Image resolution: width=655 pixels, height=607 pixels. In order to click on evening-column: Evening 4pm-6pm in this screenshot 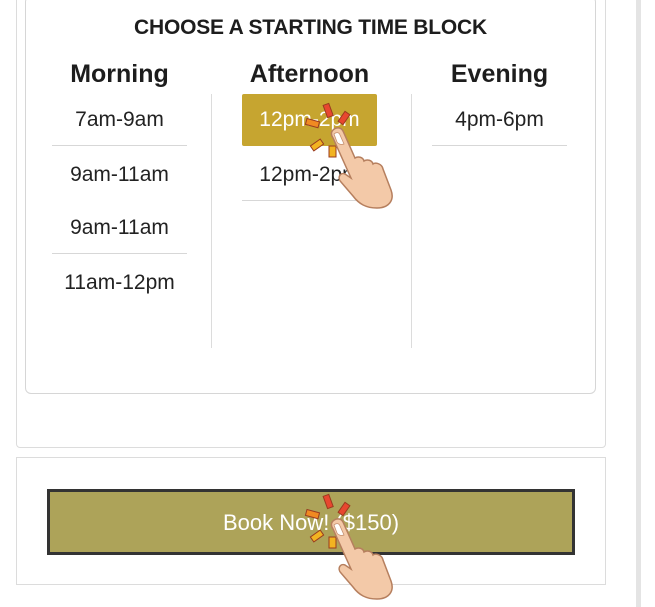, I will do `click(499, 205)`.